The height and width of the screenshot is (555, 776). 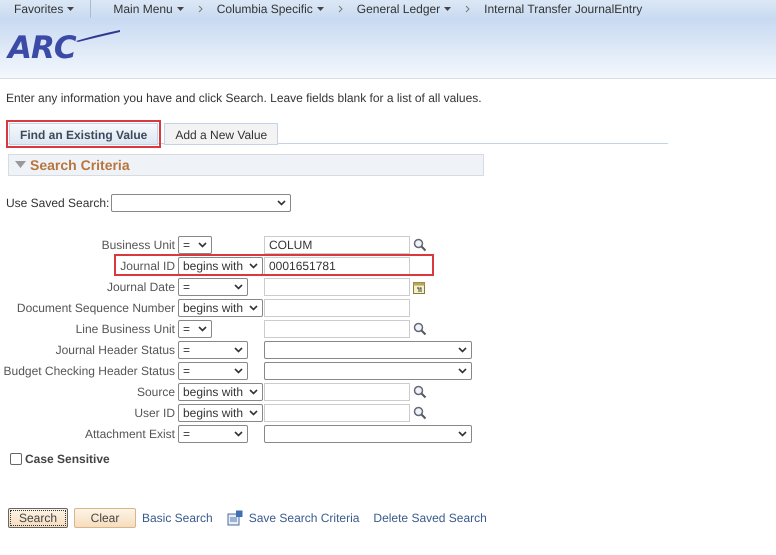 What do you see at coordinates (38, 518) in the screenshot?
I see `action-button: Search` at bounding box center [38, 518].